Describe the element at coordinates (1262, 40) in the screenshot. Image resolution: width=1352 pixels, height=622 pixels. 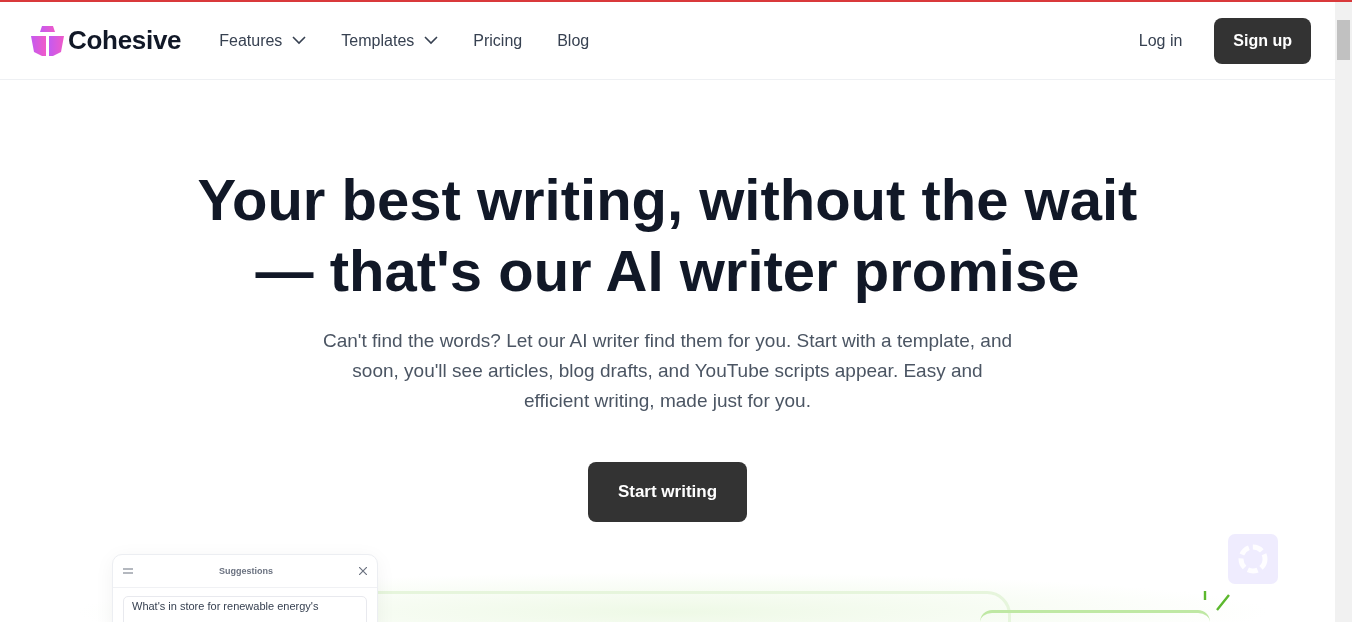
I see `sign-up-button: Sign up` at that location.